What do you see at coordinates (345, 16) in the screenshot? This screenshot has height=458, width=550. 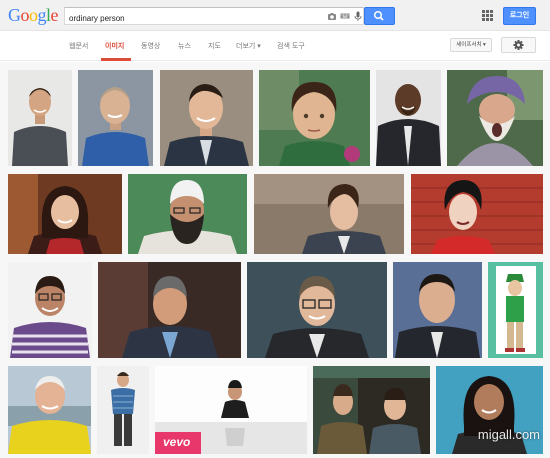 I see `keyboard-icon` at bounding box center [345, 16].